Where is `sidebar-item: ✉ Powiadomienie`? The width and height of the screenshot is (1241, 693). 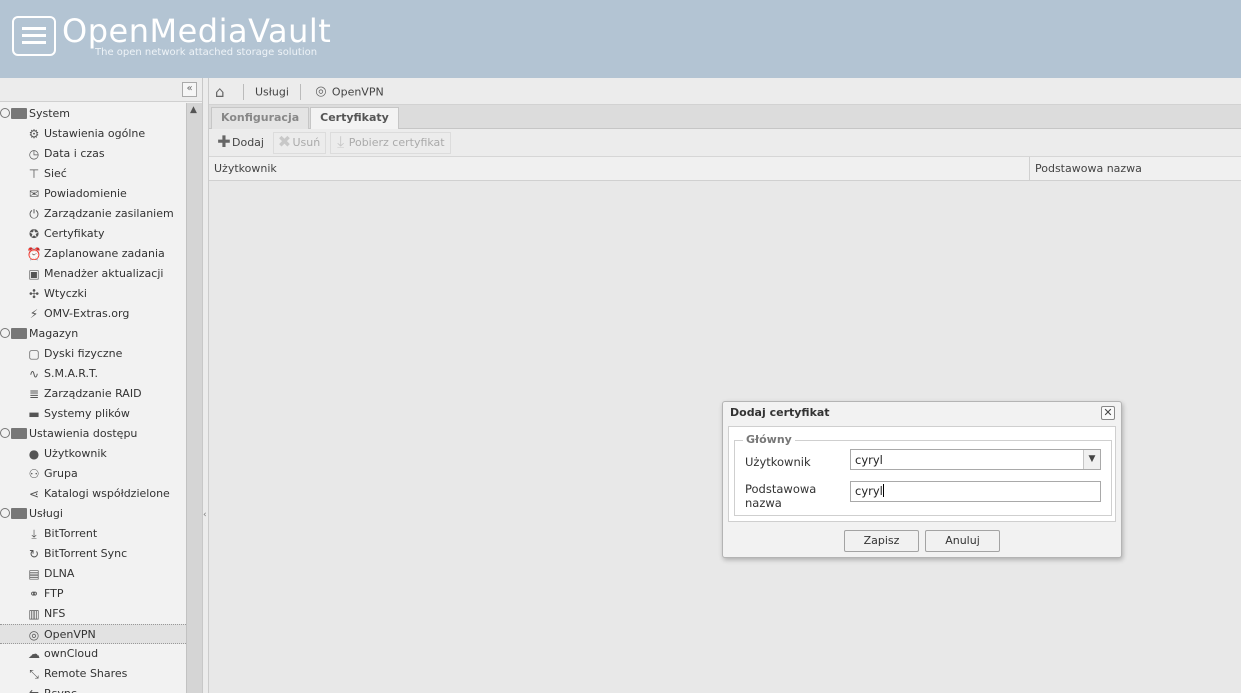 sidebar-item: ✉ Powiadomienie is located at coordinates (93, 194).